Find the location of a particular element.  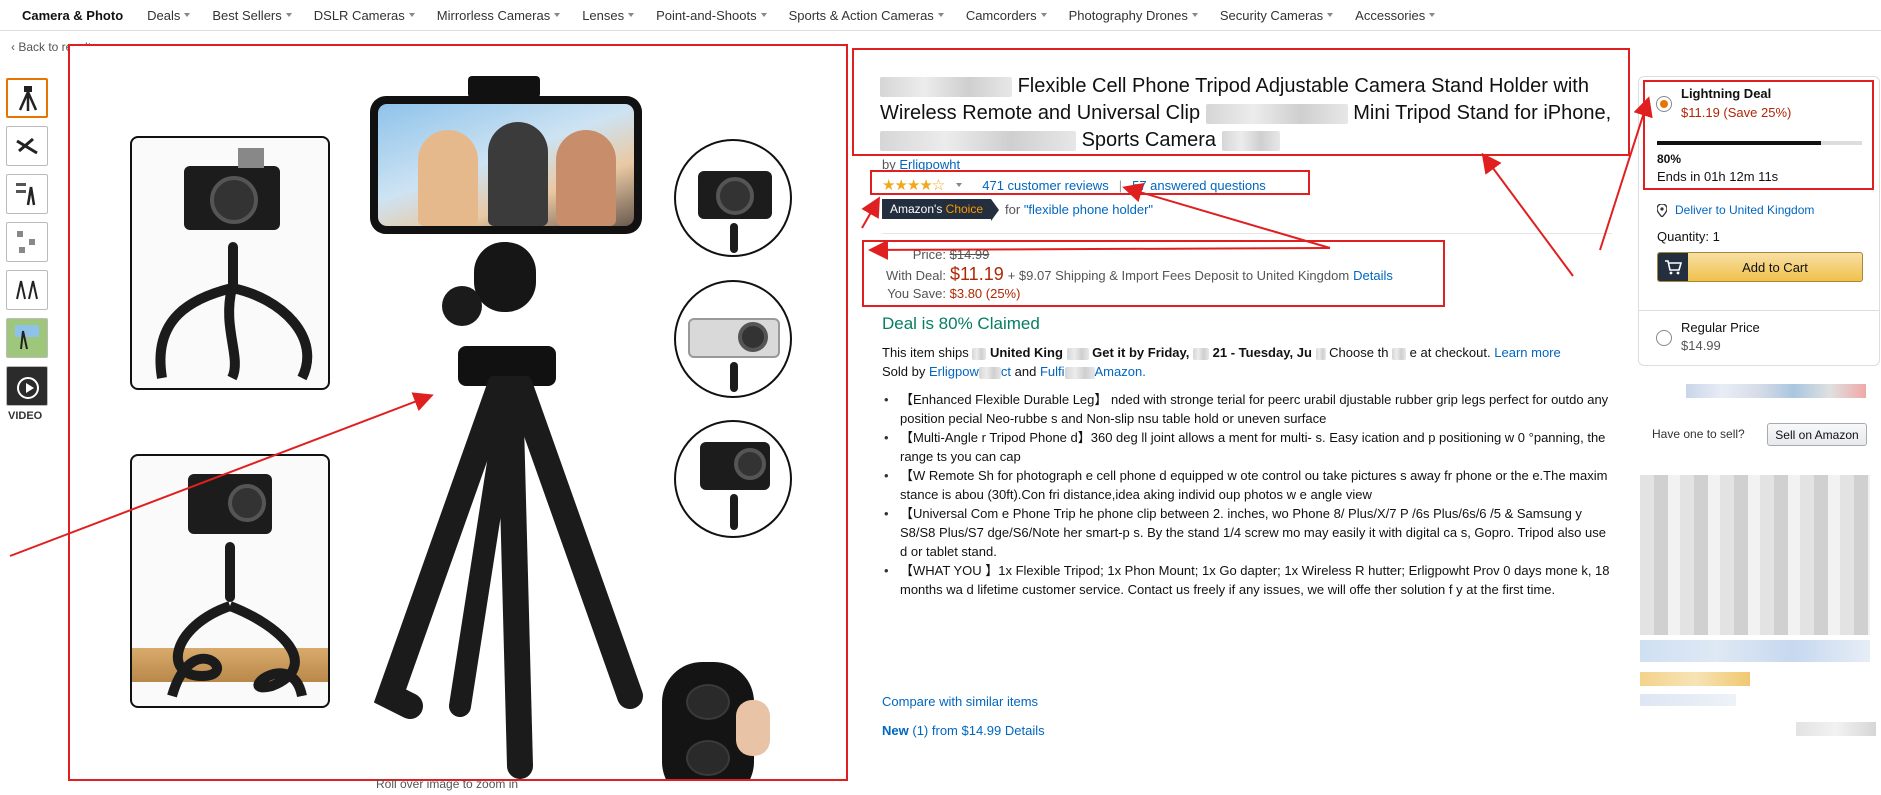

phone-clamp is located at coordinates (504, 87).